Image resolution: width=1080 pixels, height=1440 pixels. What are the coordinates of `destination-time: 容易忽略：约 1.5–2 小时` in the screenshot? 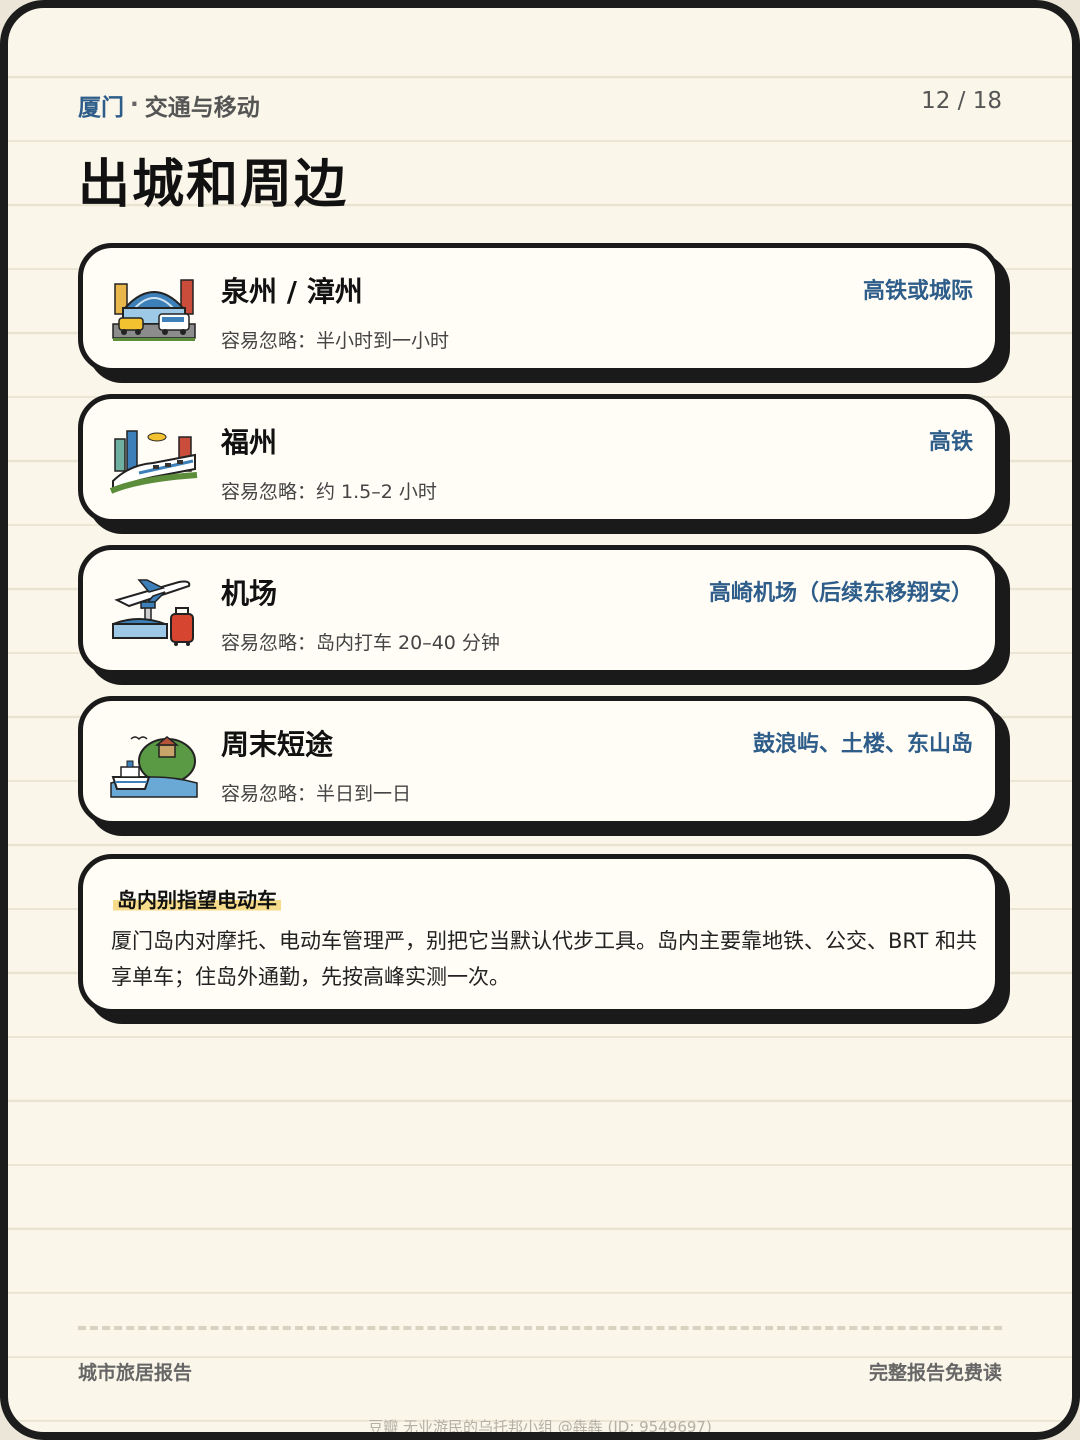 It's located at (329, 492).